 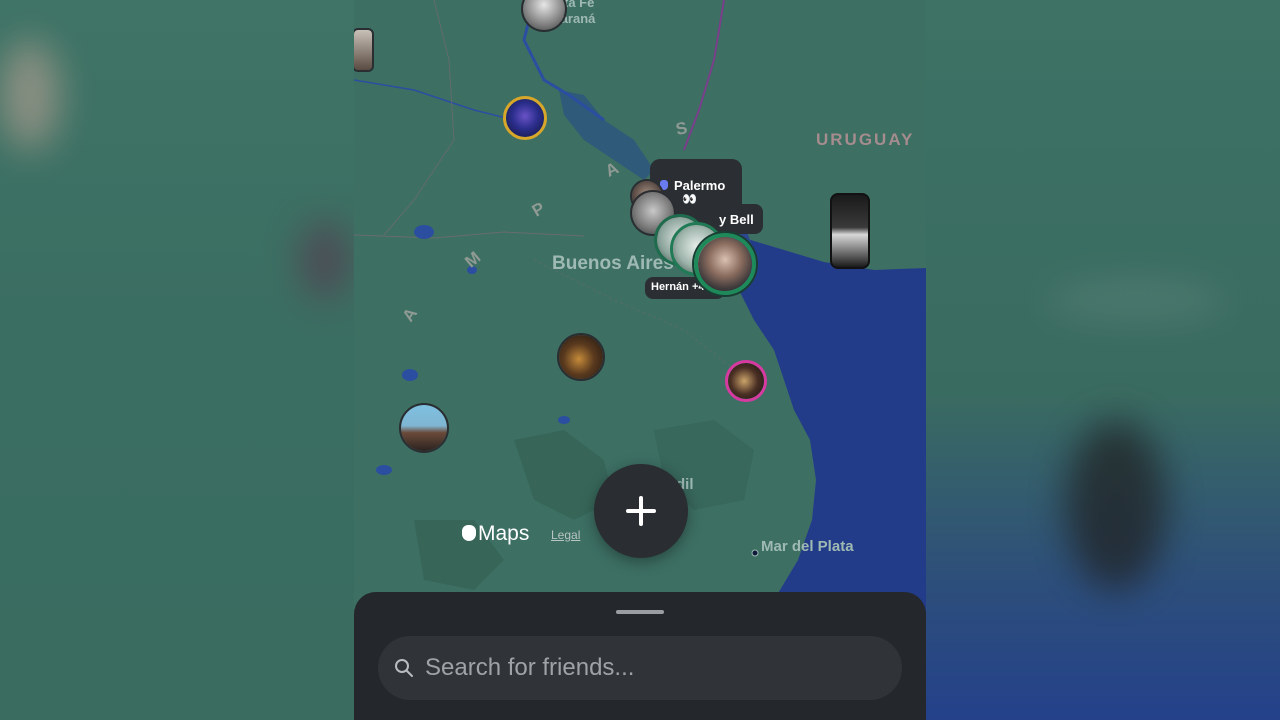 What do you see at coordinates (678, 287) in the screenshot?
I see `names-tag-text: Hernán +4` at bounding box center [678, 287].